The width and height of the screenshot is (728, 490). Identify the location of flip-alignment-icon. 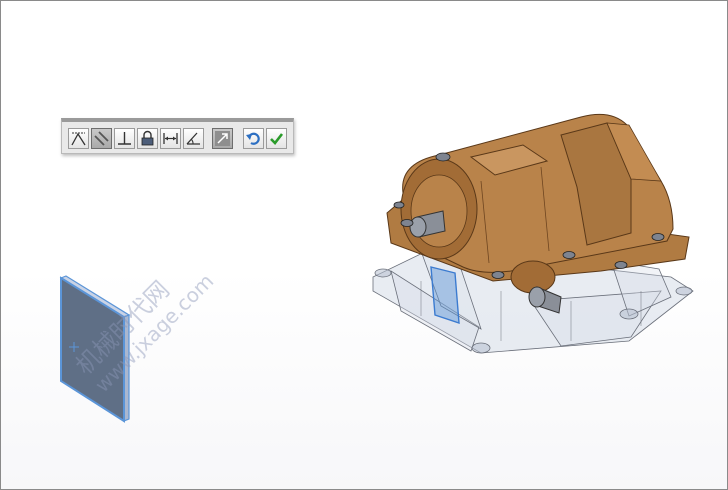
(222, 138).